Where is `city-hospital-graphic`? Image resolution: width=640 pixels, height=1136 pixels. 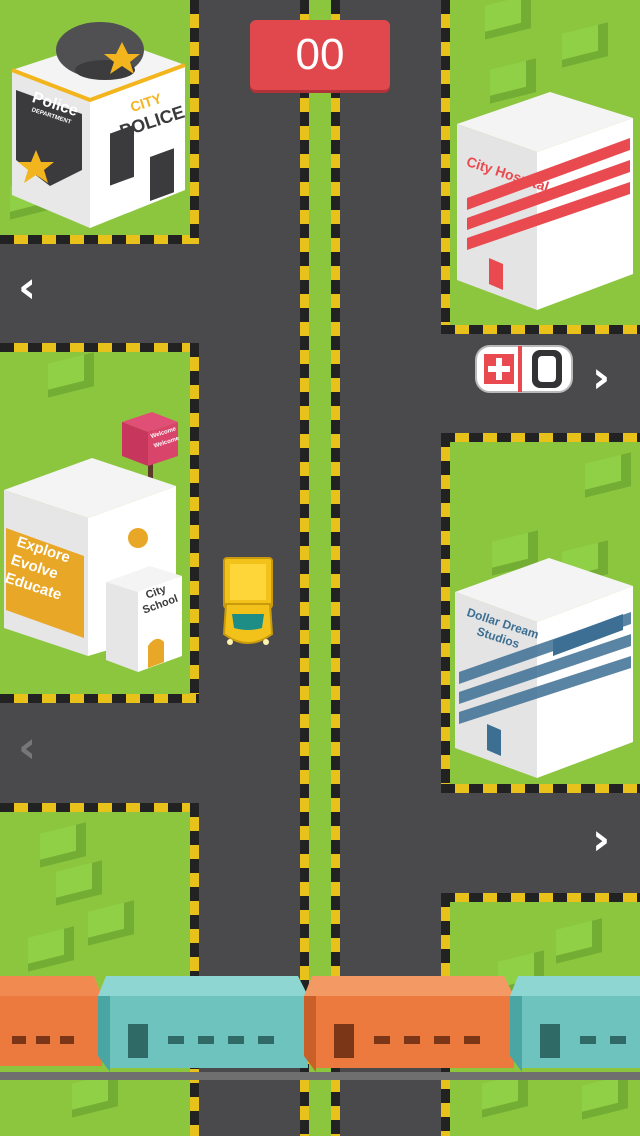 city-hospital-graphic is located at coordinates (545, 201).